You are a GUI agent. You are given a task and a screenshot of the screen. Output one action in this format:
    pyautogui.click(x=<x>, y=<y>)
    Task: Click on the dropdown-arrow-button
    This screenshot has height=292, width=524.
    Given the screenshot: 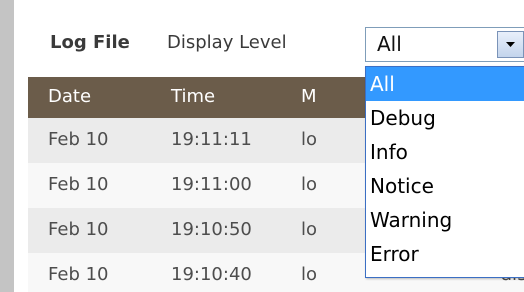 What is the action you would take?
    pyautogui.click(x=510, y=44)
    